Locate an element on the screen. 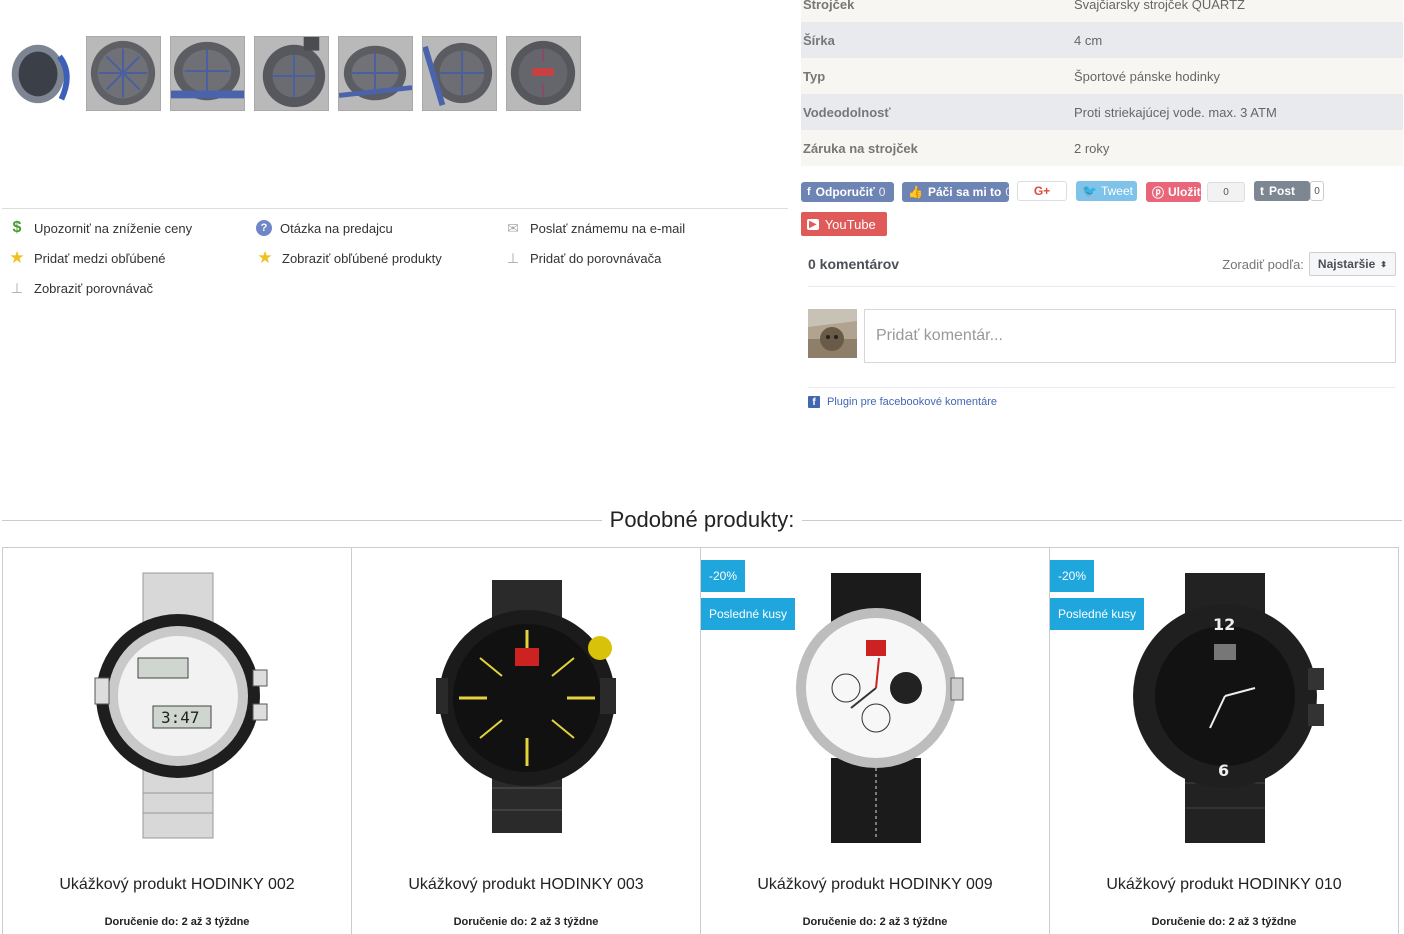 The height and width of the screenshot is (934, 1404). like-count: 0 is located at coordinates (1009, 192).